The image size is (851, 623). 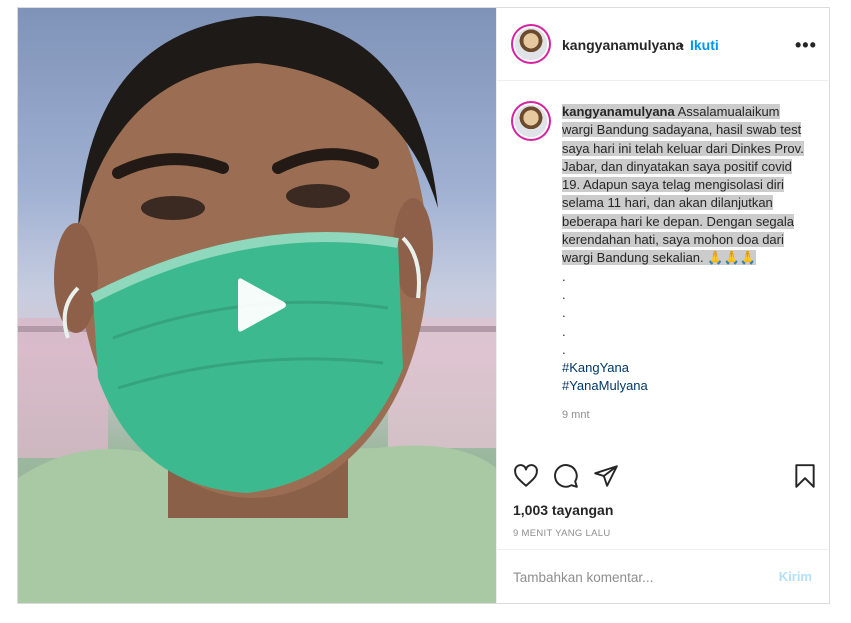 I want to click on action-bar, so click(x=662, y=483).